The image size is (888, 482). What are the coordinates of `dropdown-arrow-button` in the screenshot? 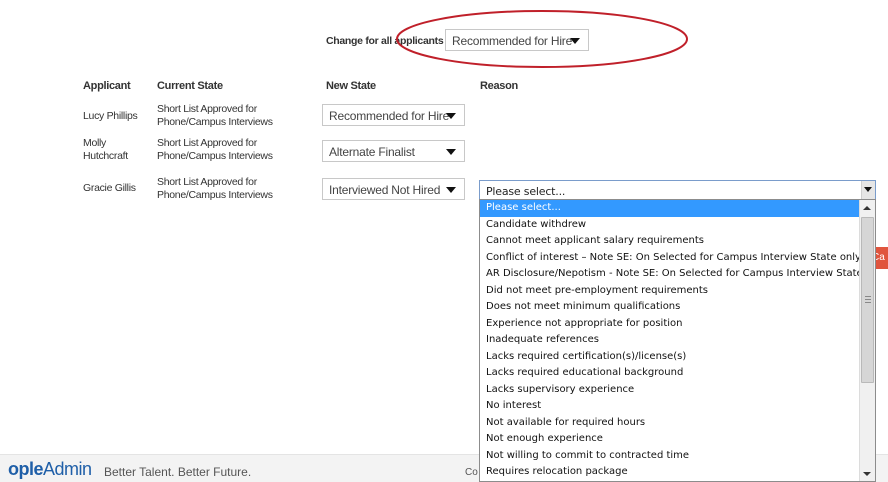 It's located at (868, 190).